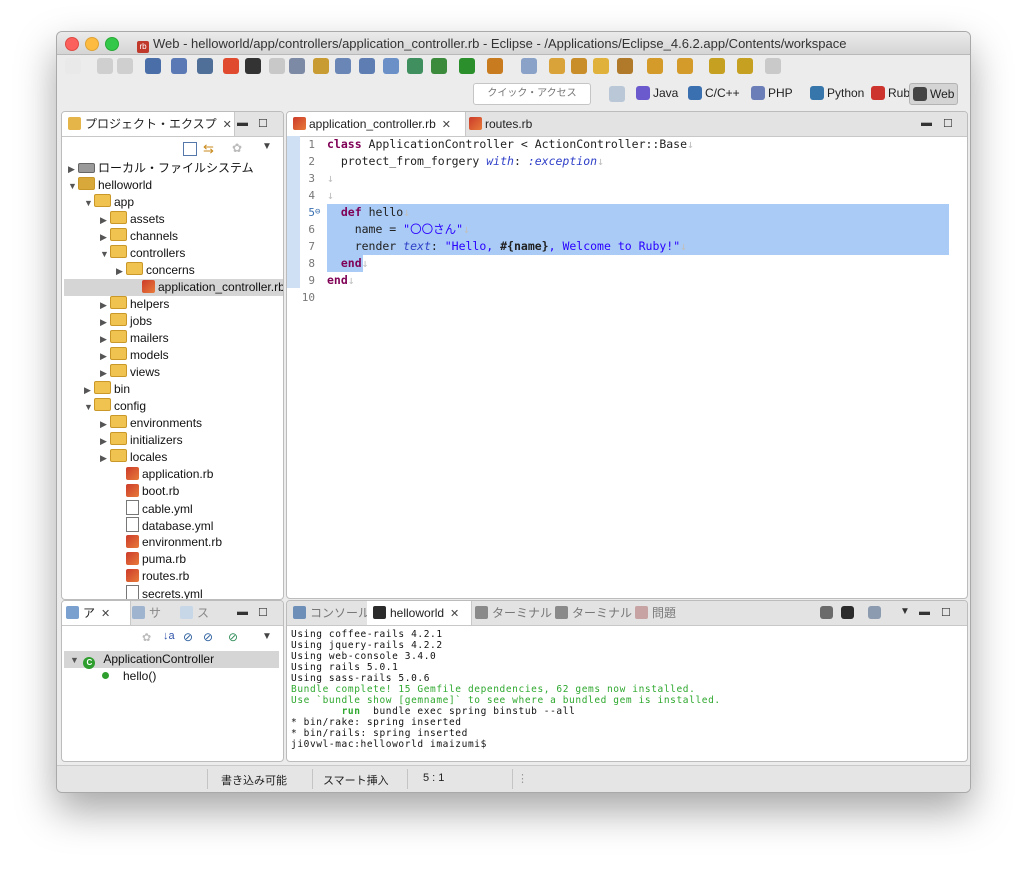 This screenshot has height=871, width=1024. Describe the element at coordinates (591, 613) in the screenshot. I see `tab-console-3: ターミナル` at that location.